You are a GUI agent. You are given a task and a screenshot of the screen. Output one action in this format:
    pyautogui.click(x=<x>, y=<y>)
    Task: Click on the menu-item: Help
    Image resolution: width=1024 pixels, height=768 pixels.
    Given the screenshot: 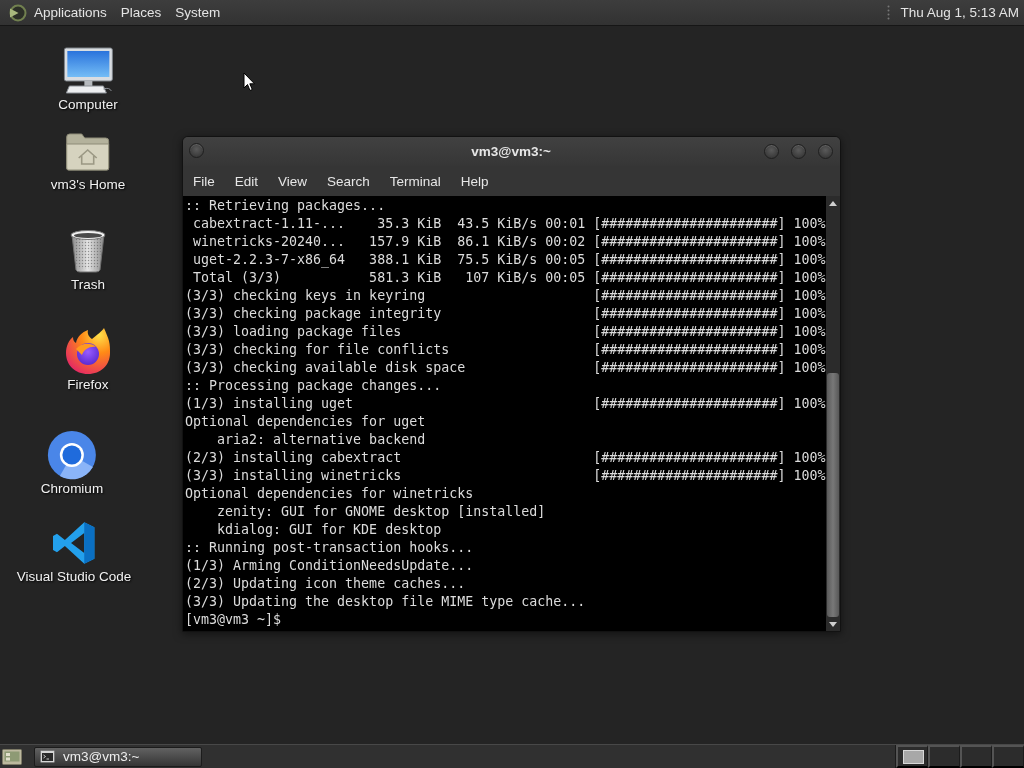 What is the action you would take?
    pyautogui.click(x=474, y=181)
    